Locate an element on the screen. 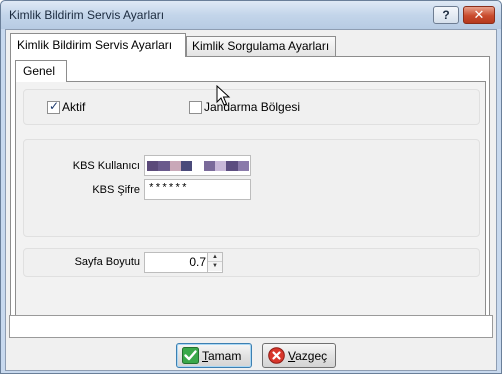  mouse-cursor-icon is located at coordinates (223, 95).